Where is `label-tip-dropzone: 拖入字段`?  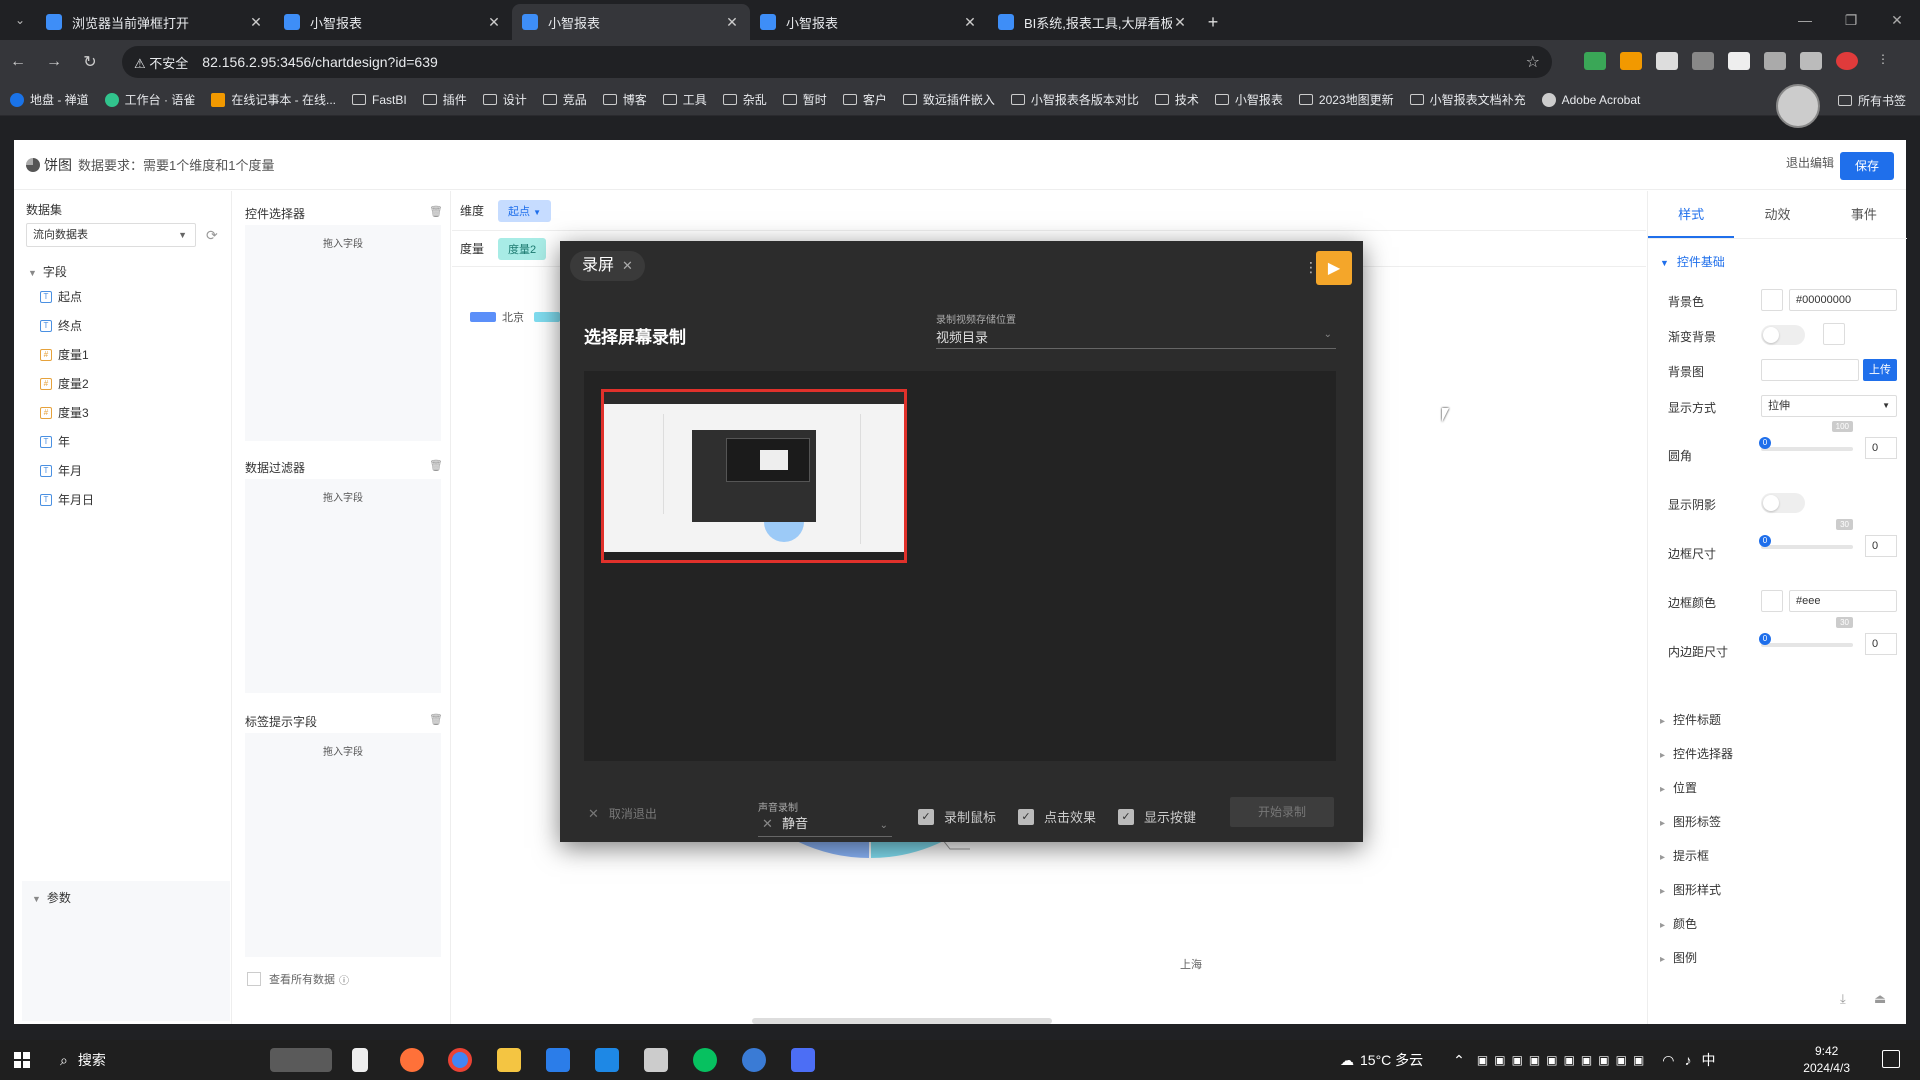 label-tip-dropzone: 拖入字段 is located at coordinates (343, 845).